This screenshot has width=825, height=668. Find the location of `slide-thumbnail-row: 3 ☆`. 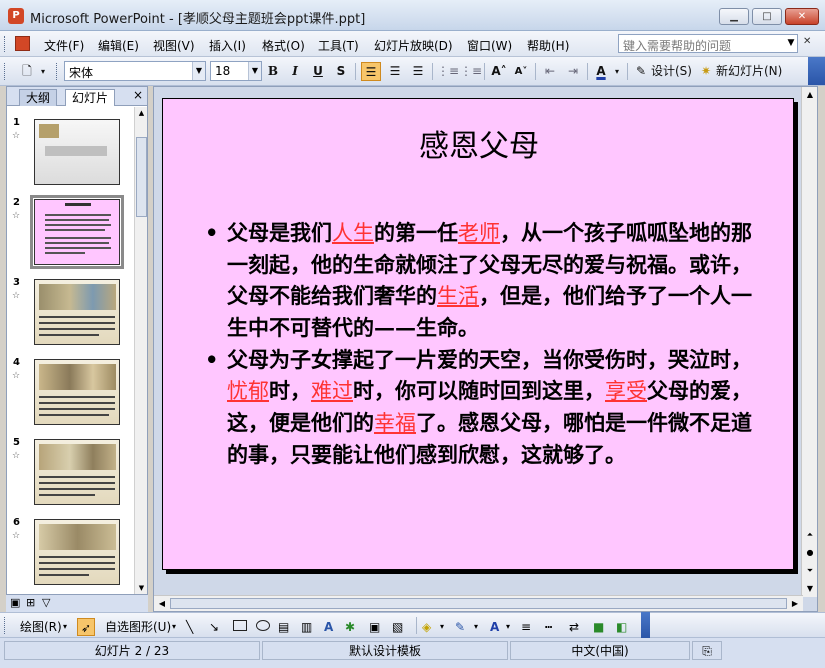

slide-thumbnail-row: 3 ☆ is located at coordinates (70, 315).